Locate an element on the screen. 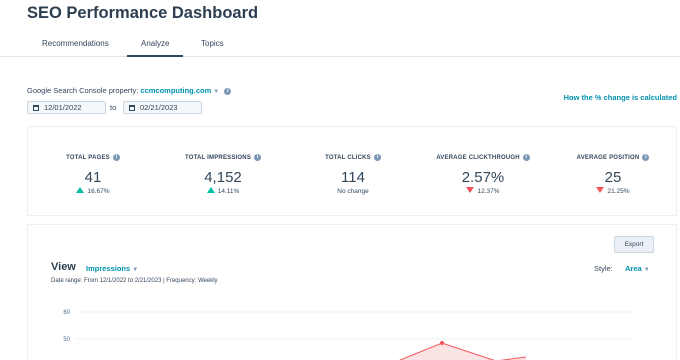  active-tab-indicator is located at coordinates (155, 56).